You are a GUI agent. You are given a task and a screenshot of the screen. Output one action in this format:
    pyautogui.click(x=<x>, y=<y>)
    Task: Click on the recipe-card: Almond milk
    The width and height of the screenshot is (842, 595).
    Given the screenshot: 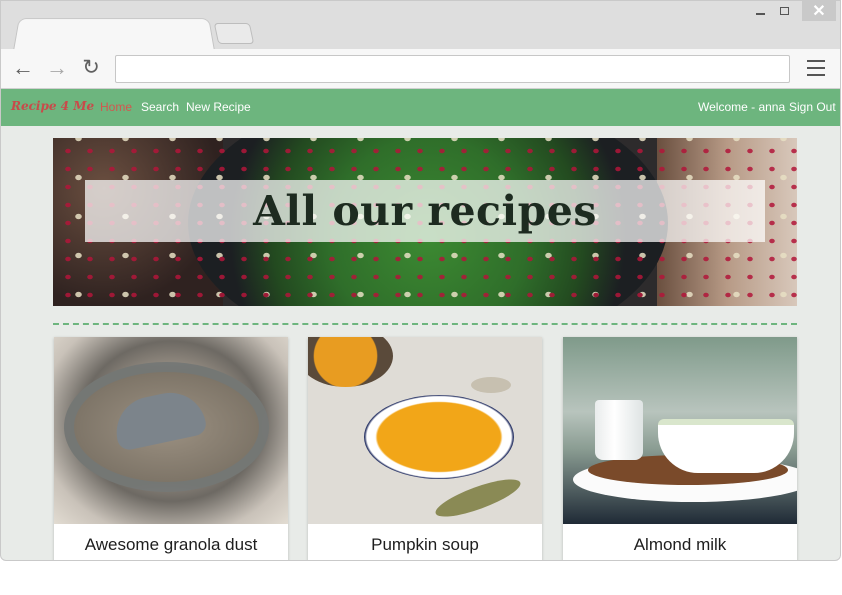 What is the action you would take?
    pyautogui.click(x=680, y=448)
    